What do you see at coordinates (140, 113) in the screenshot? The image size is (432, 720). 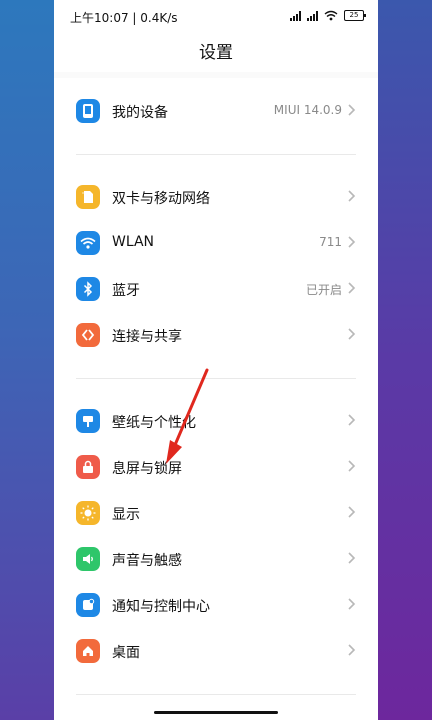 I see `settings-item-label: 我的设备` at bounding box center [140, 113].